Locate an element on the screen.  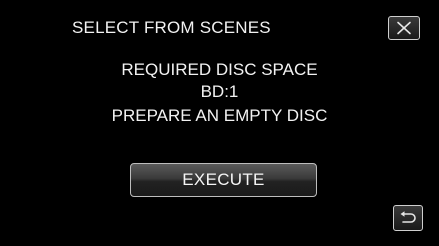
return-arrow-icon is located at coordinates (408, 217).